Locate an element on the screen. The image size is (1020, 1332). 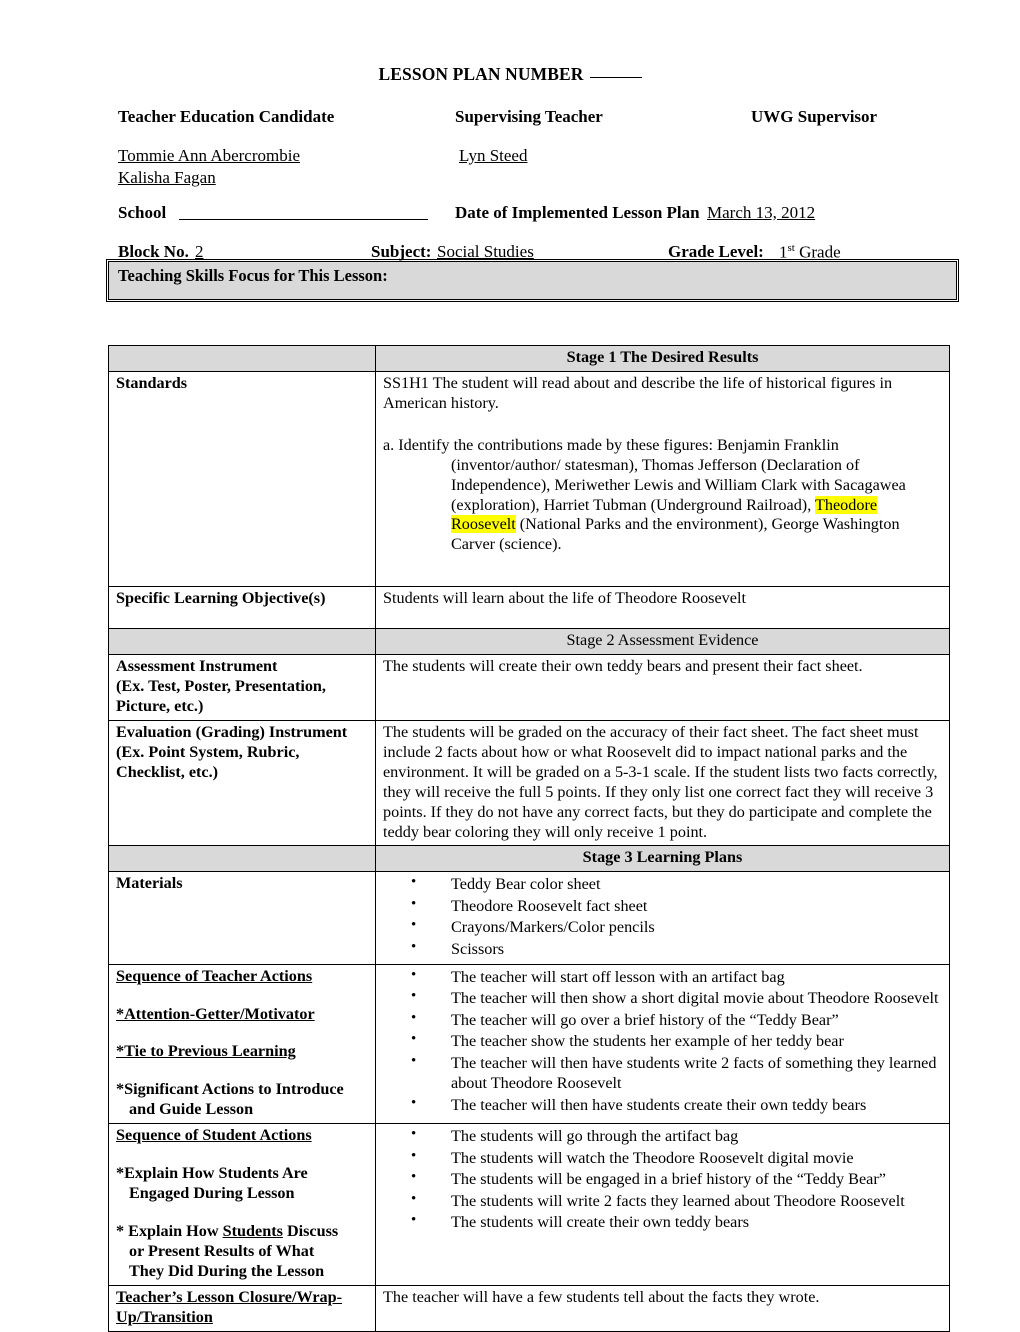
page-title: LESSON PLAN NUMBER is located at coordinates (510, 74).